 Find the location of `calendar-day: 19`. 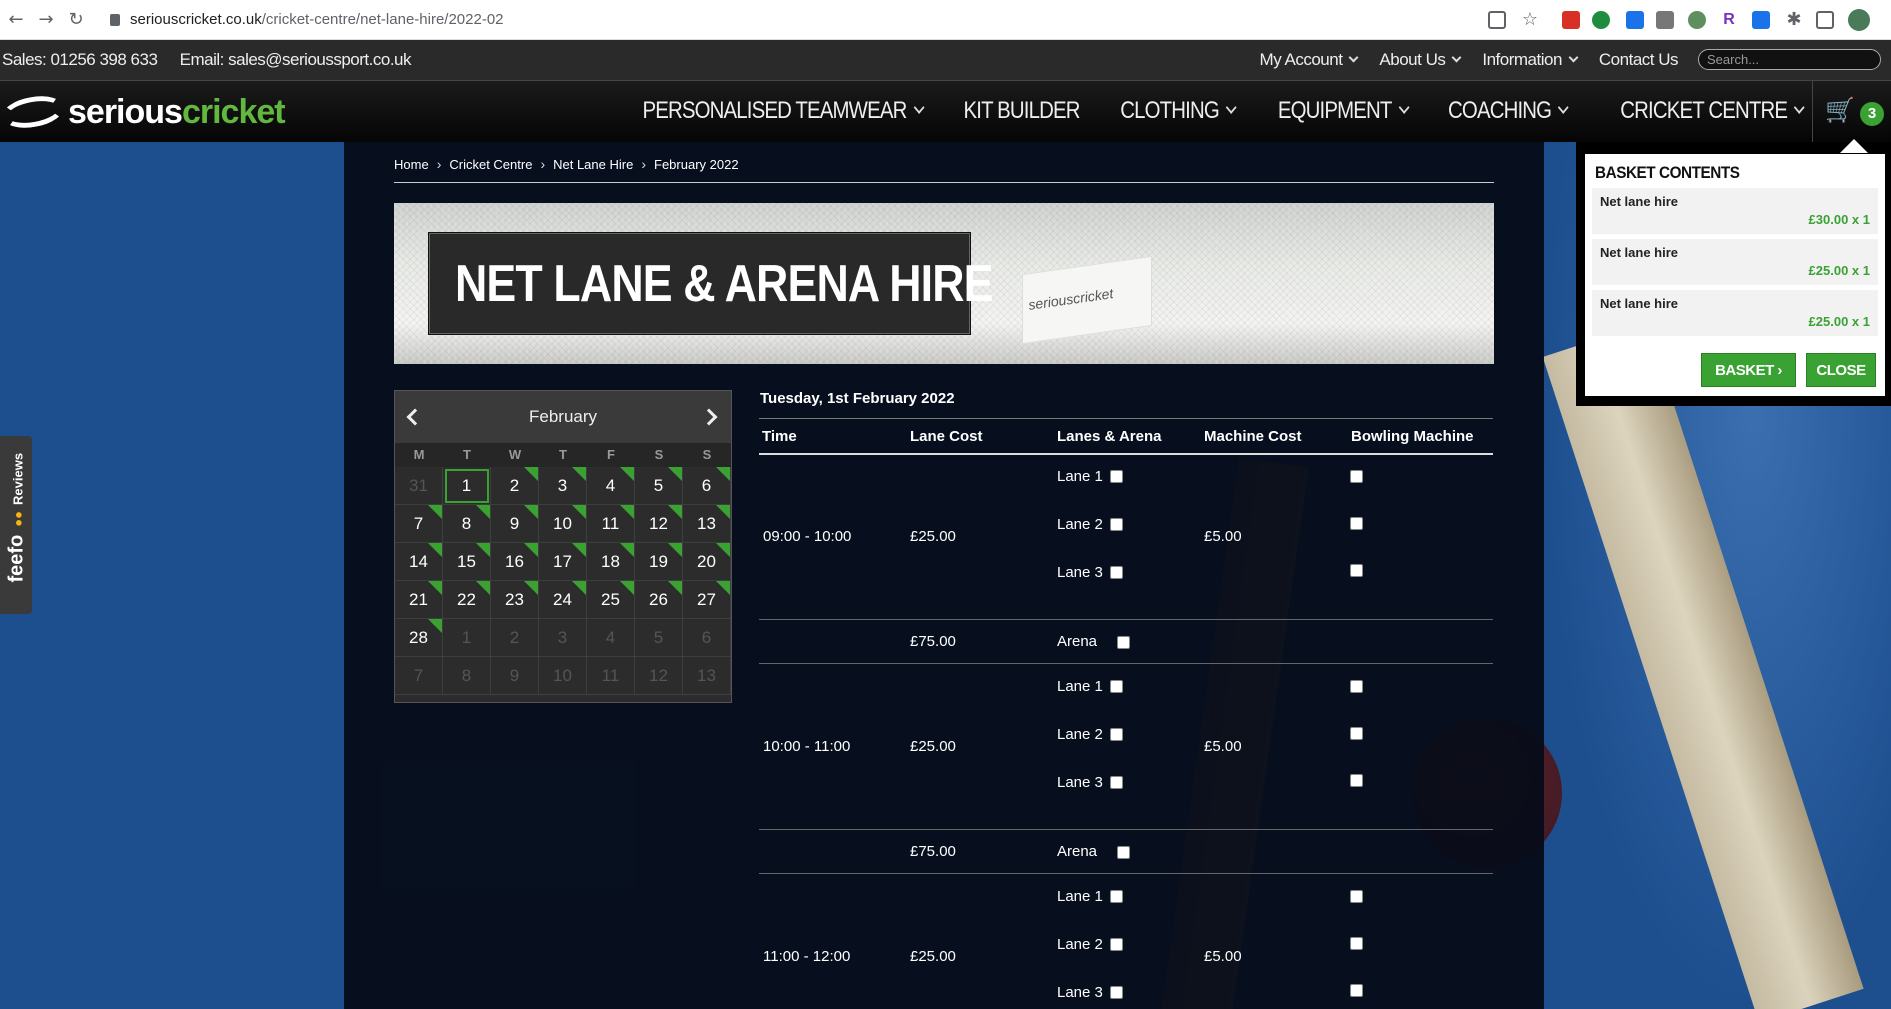

calendar-day: 19 is located at coordinates (659, 562).